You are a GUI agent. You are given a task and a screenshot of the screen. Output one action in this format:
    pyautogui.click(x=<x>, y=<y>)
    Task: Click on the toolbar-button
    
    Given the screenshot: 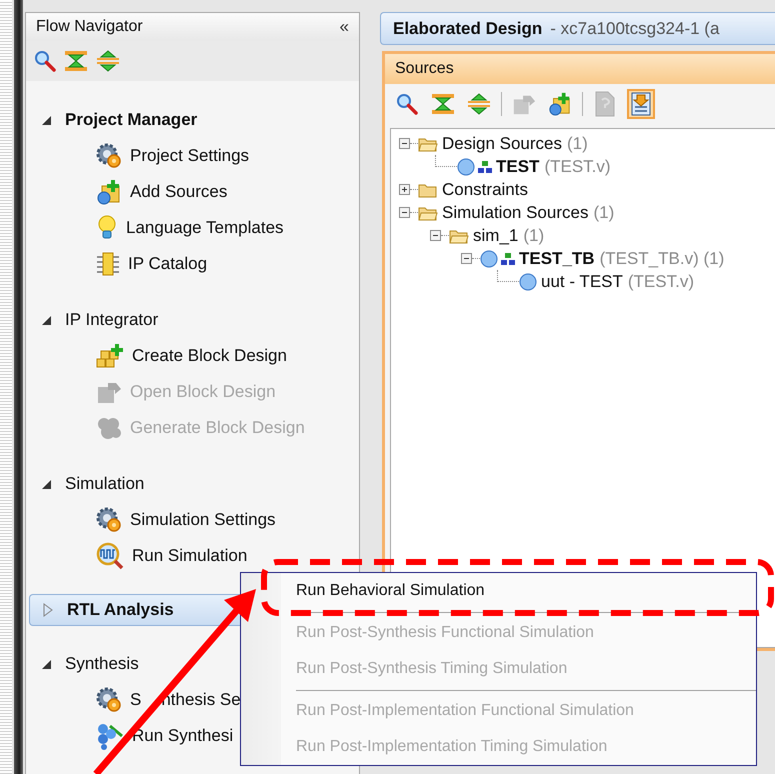 What is the action you would take?
    pyautogui.click(x=641, y=104)
    